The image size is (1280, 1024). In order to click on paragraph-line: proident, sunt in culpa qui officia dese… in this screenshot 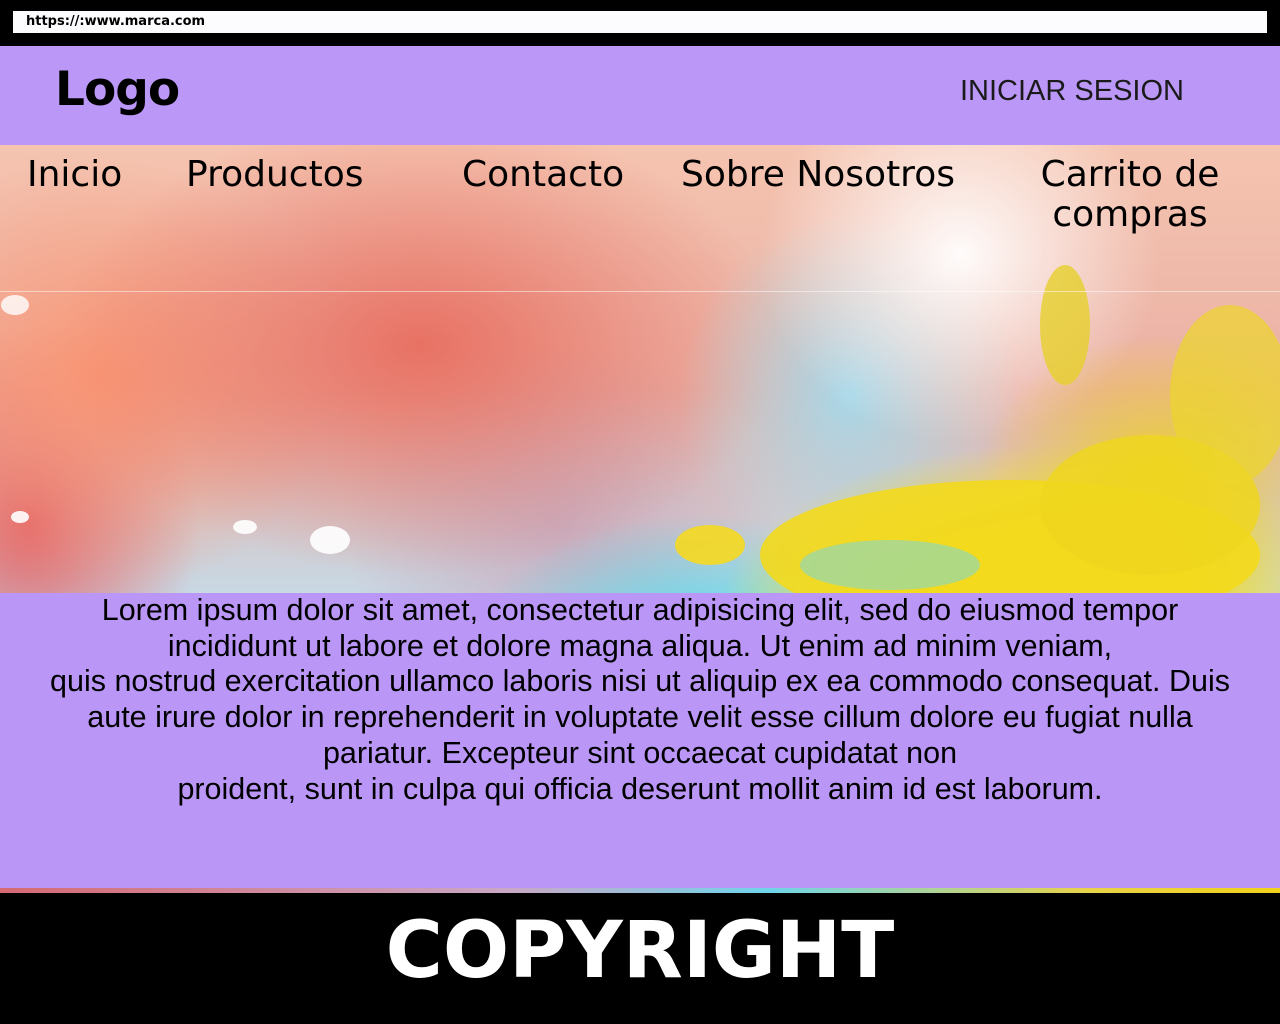, I will do `click(640, 788)`.